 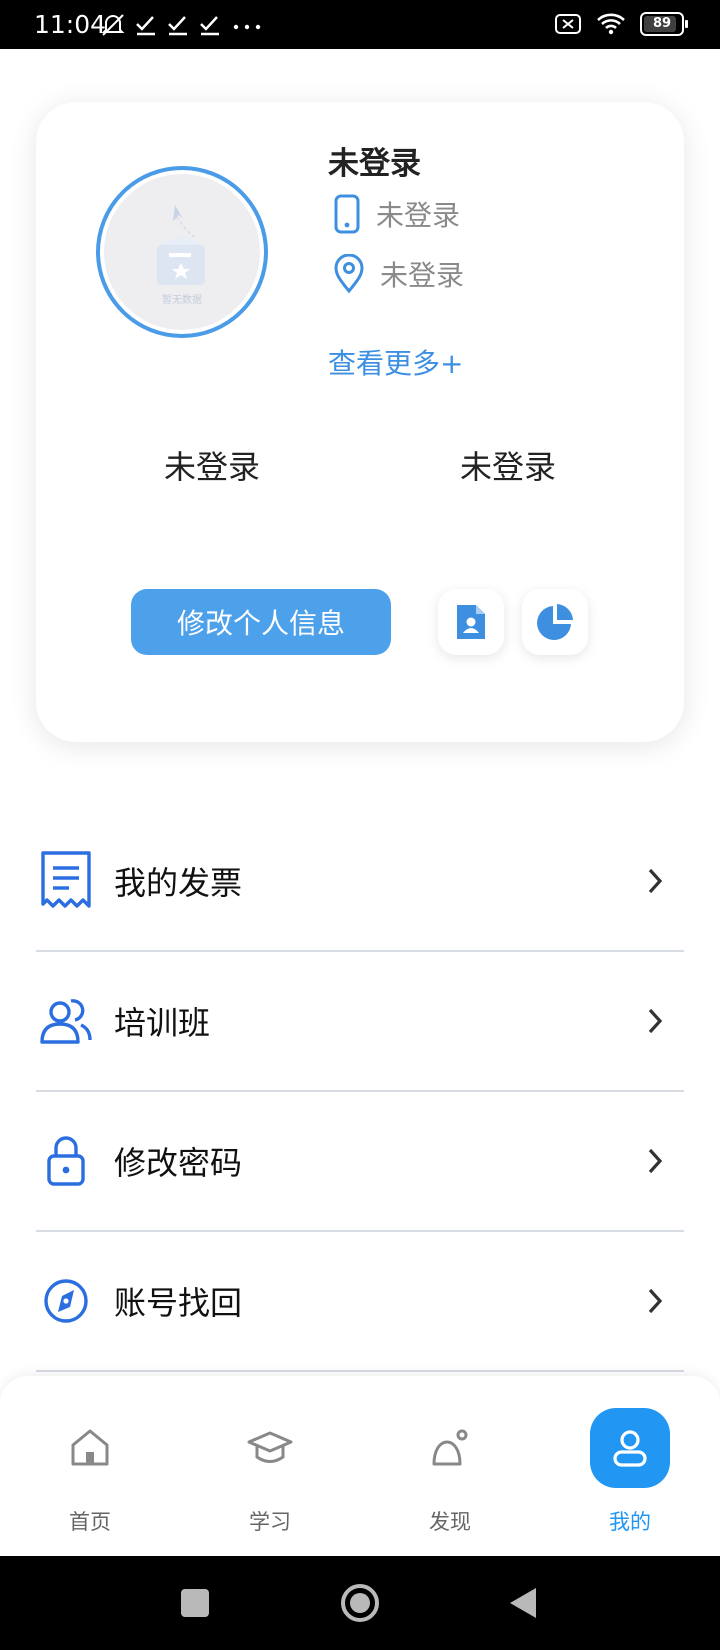 What do you see at coordinates (178, 1303) in the screenshot?
I see `menu-item-label: 账号找回` at bounding box center [178, 1303].